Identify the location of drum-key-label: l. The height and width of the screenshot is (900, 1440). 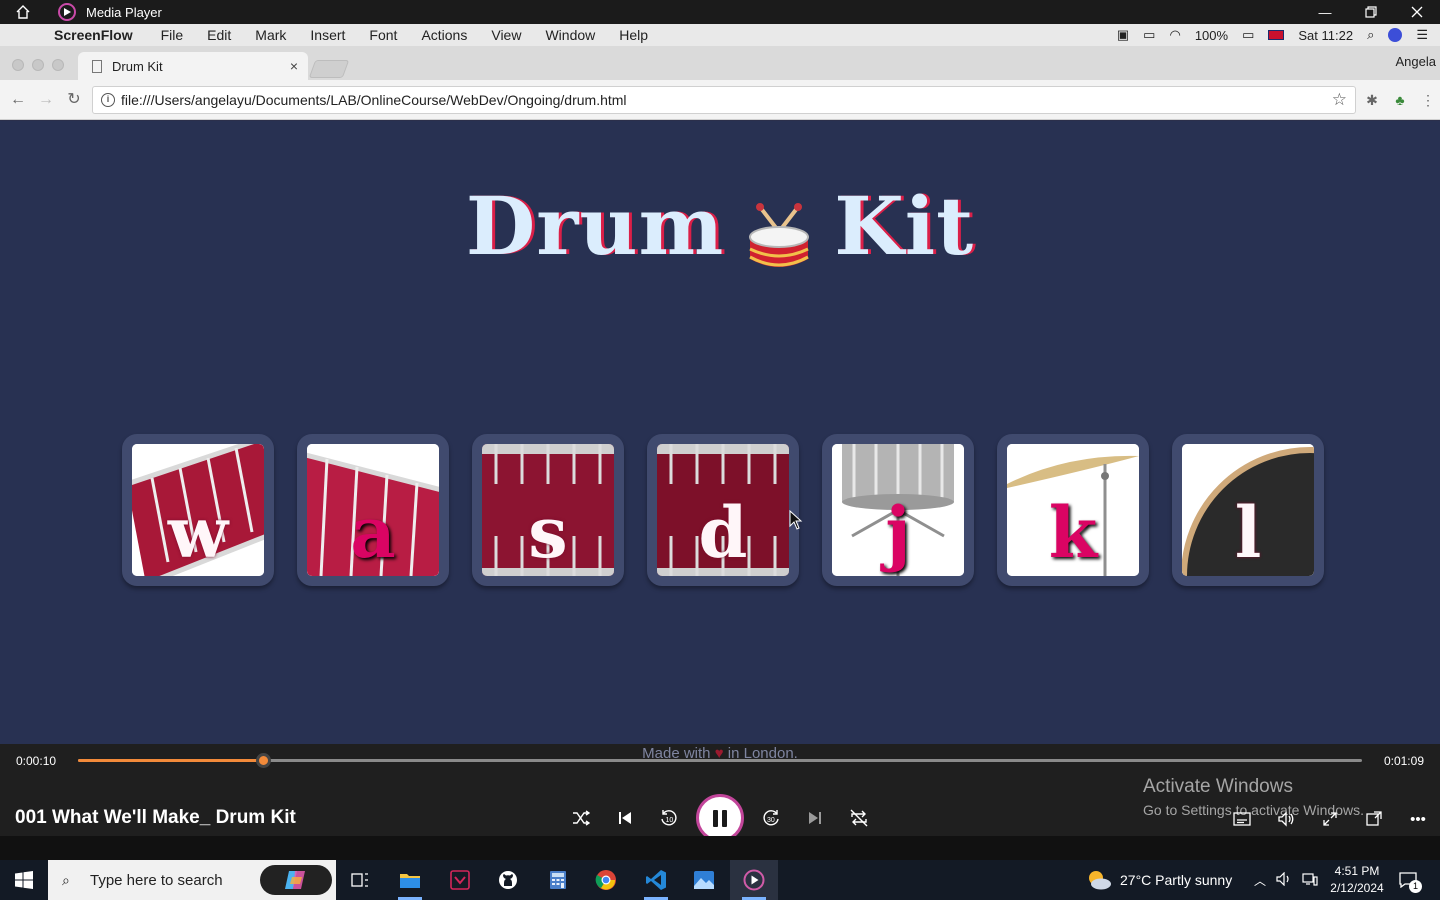
(1248, 532).